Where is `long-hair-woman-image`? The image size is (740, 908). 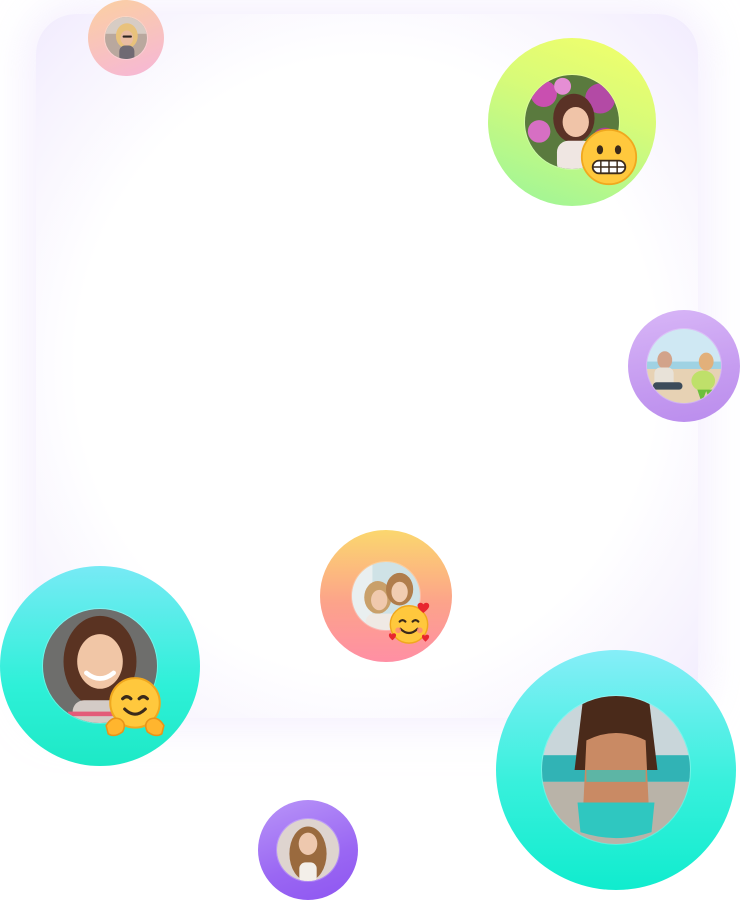 long-hair-woman-image is located at coordinates (308, 850).